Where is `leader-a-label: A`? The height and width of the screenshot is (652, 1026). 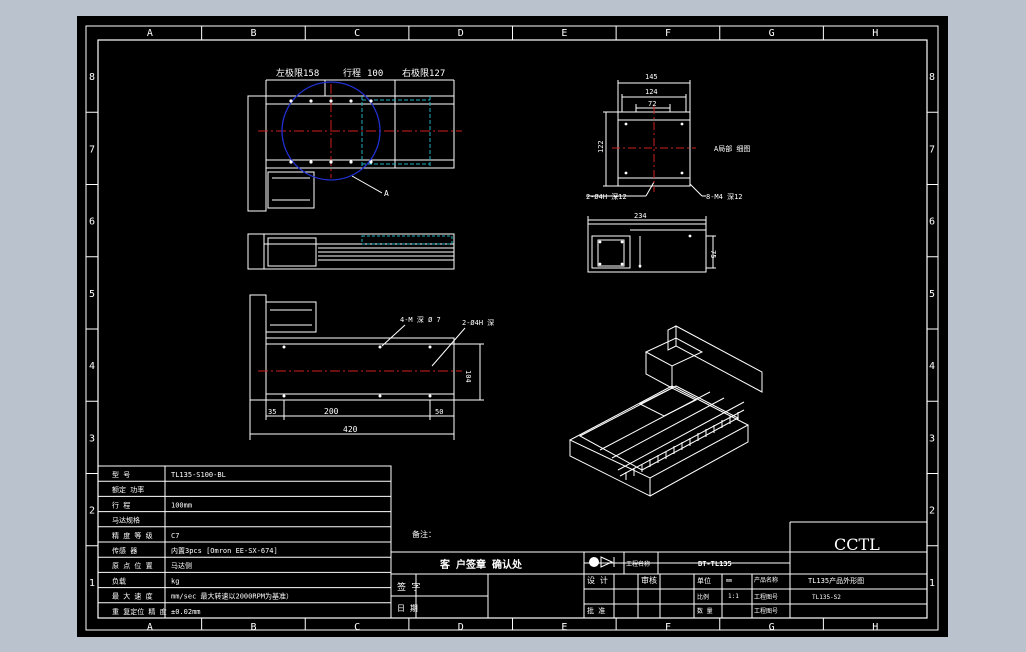
leader-a-label: A is located at coordinates (386, 193).